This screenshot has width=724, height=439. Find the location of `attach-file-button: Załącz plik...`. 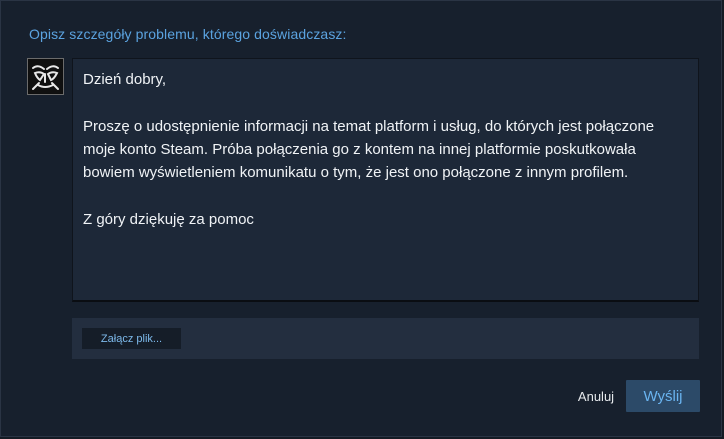

attach-file-button: Załącz plik... is located at coordinates (131, 338).